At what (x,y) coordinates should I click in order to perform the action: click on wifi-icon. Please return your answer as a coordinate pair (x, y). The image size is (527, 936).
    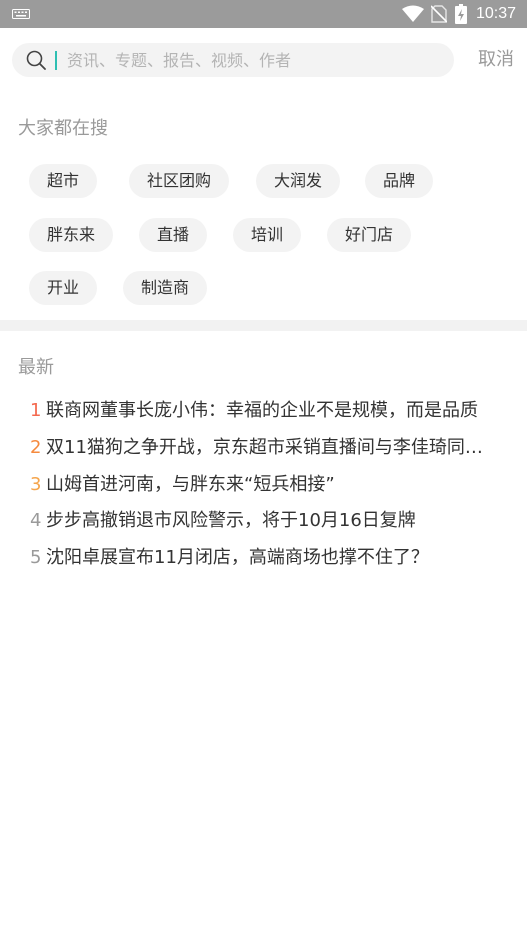
    Looking at the image, I should click on (413, 13).